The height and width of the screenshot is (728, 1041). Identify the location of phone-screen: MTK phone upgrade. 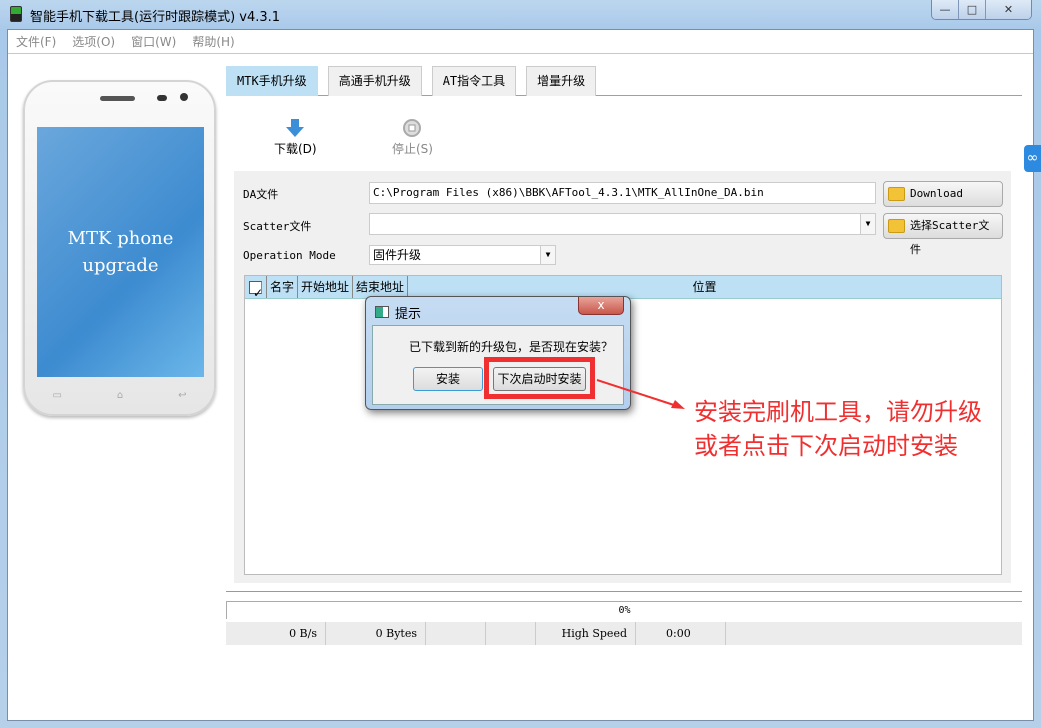
(120, 252).